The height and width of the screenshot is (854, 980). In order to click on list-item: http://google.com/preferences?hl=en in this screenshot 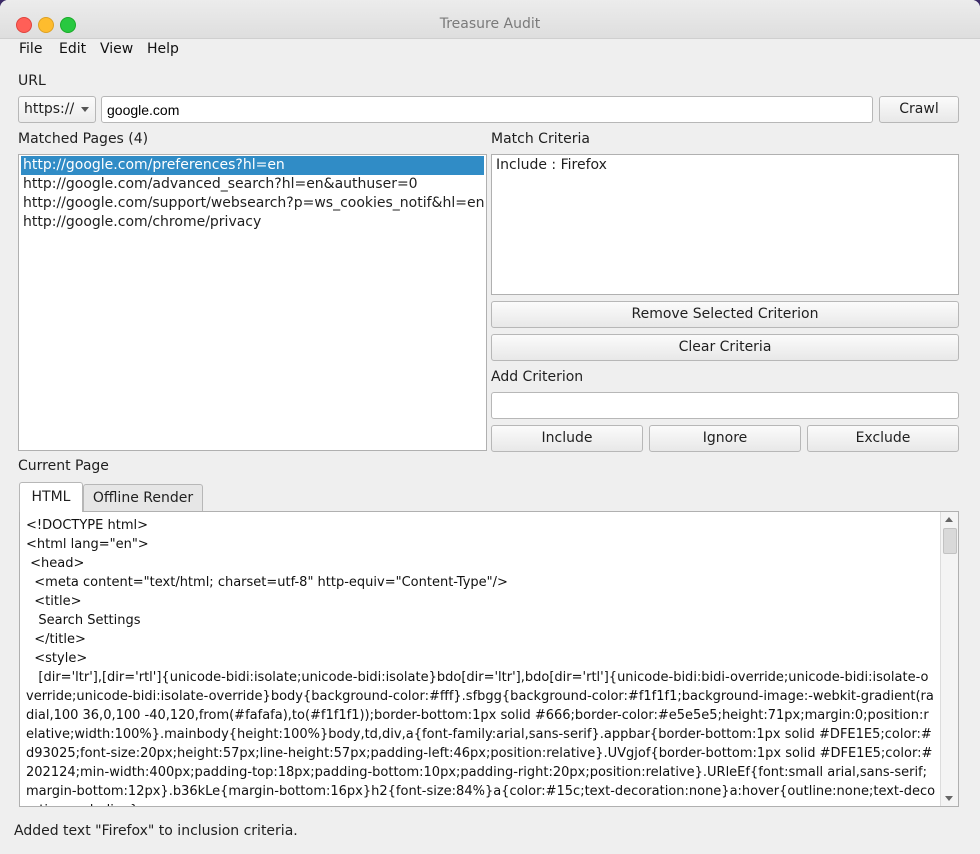, I will do `click(252, 165)`.